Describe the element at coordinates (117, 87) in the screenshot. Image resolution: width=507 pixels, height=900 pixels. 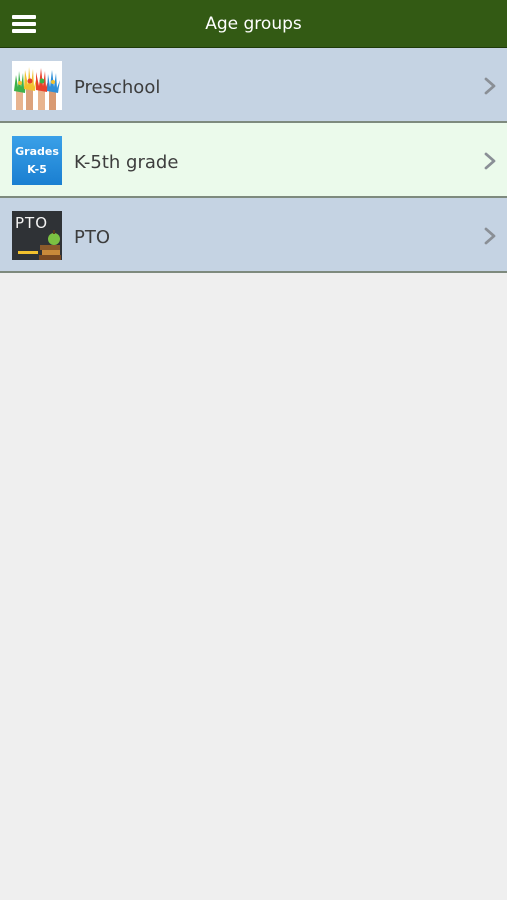
I see `list-item-label: Preschool` at that location.